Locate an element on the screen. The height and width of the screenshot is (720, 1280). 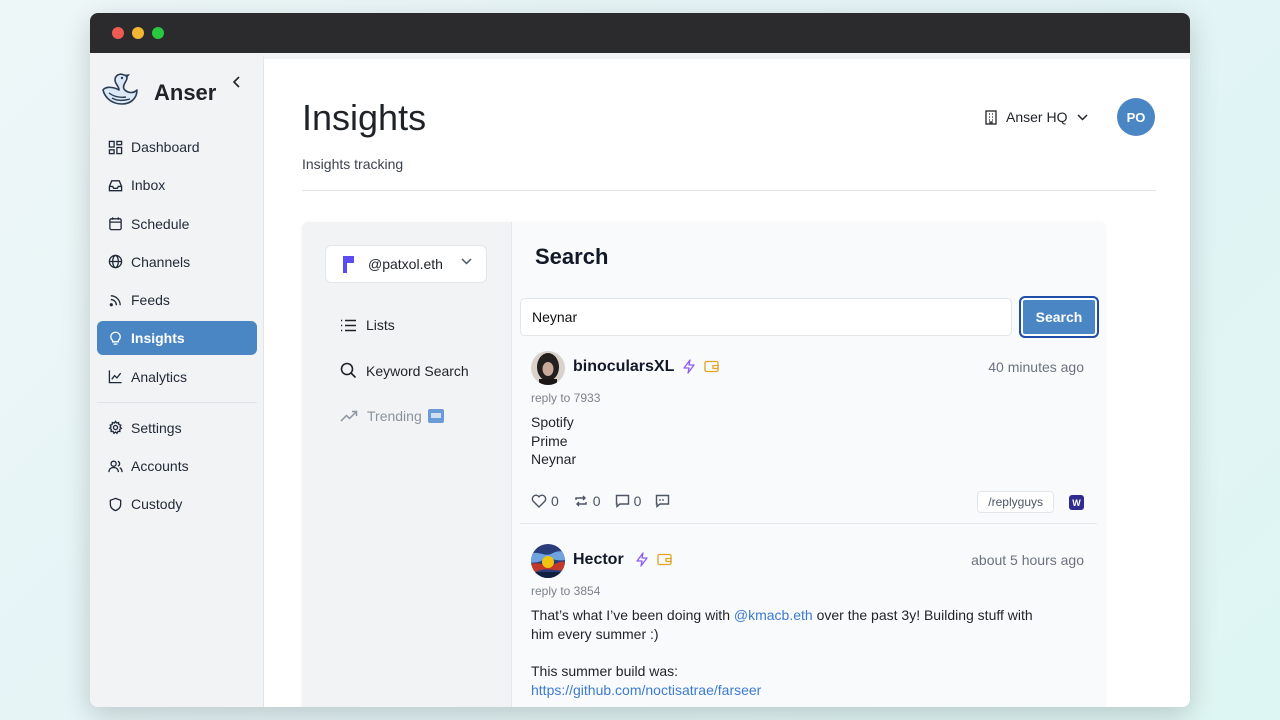
search-icon is located at coordinates (348, 370).